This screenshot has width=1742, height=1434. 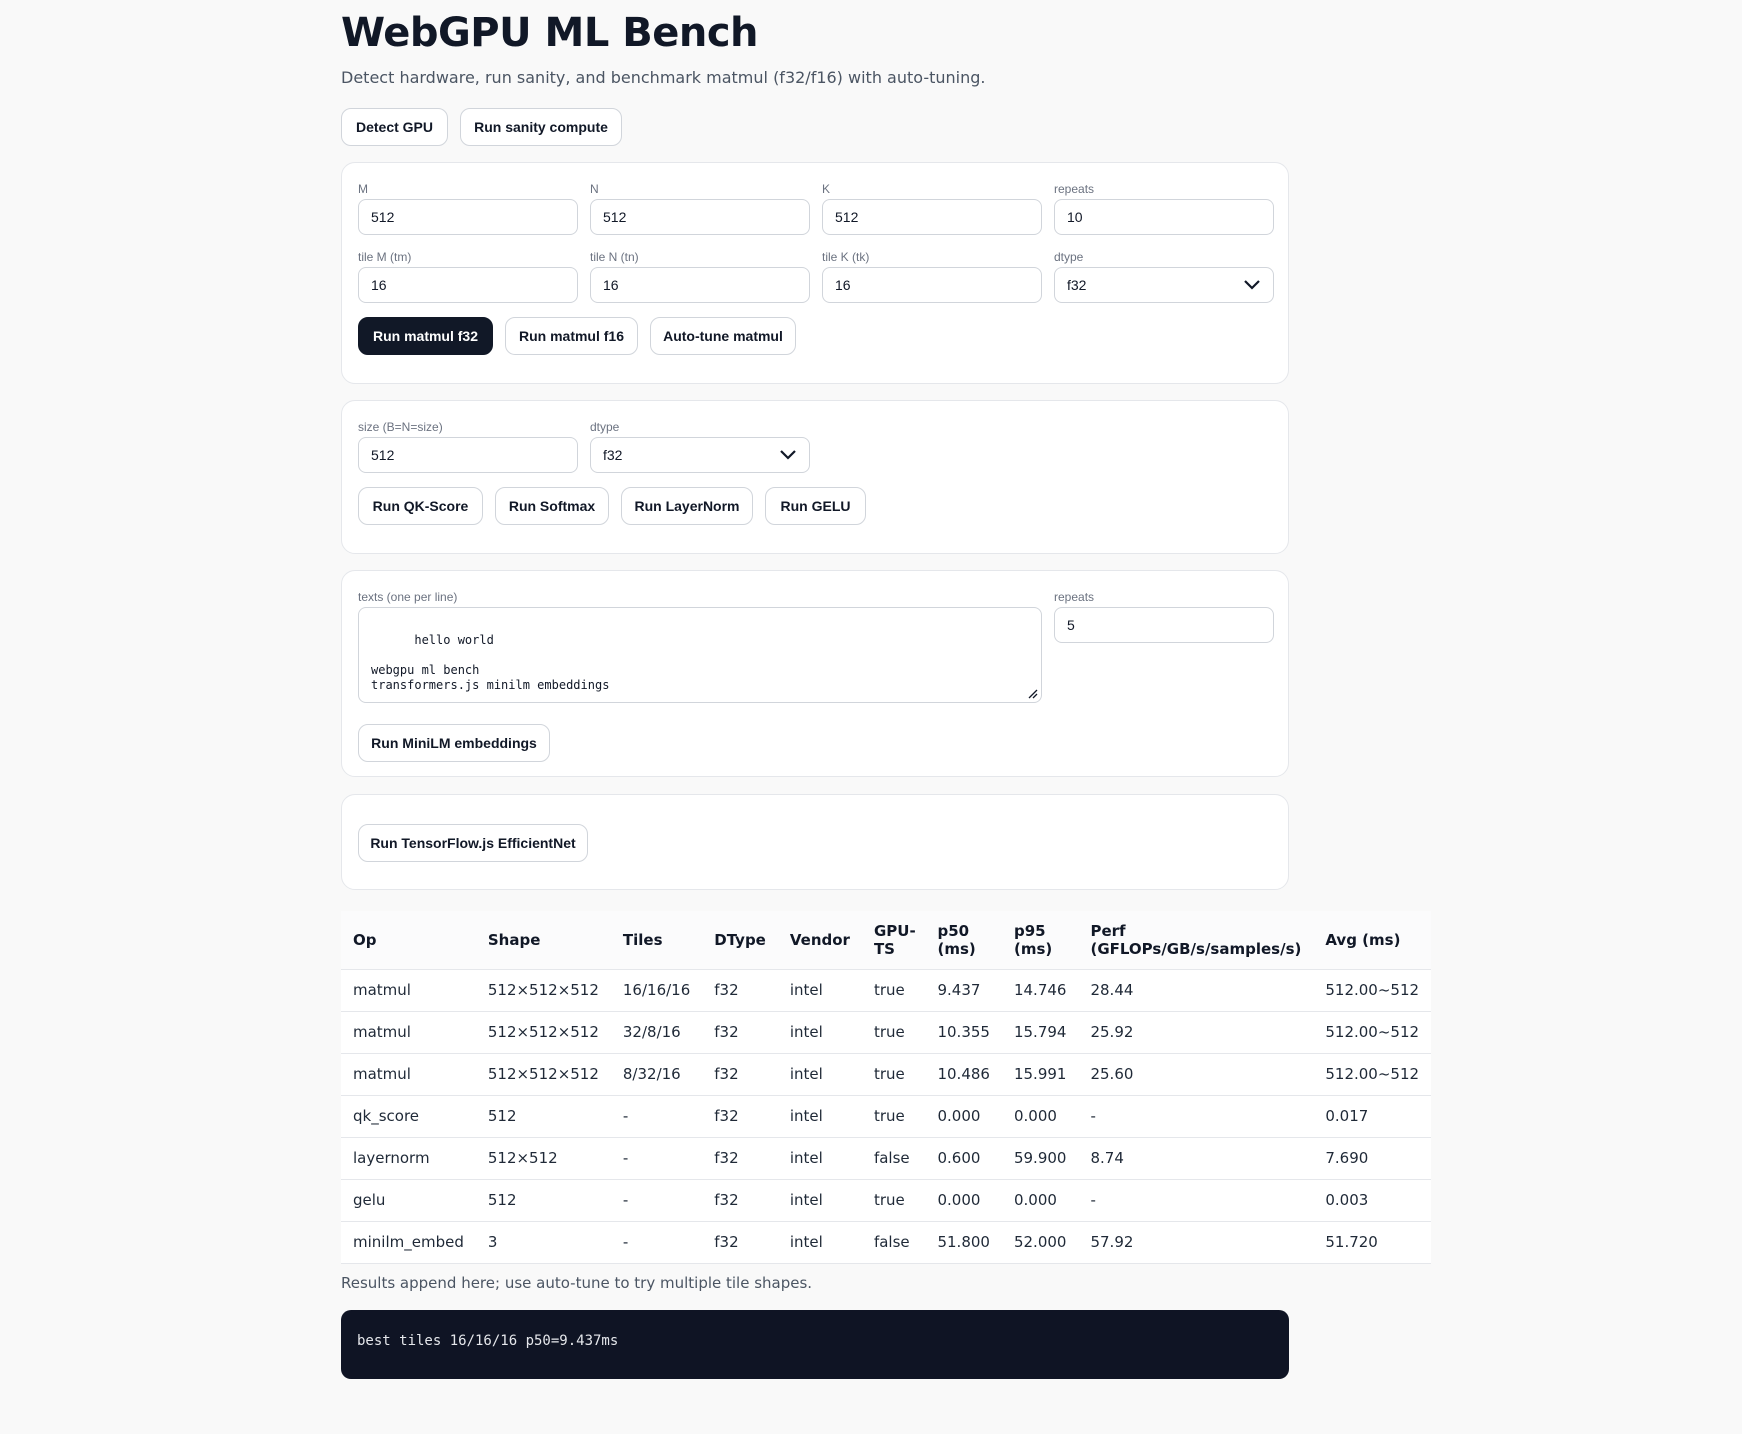 I want to click on table-cell: 16/16/16, so click(x=656, y=990).